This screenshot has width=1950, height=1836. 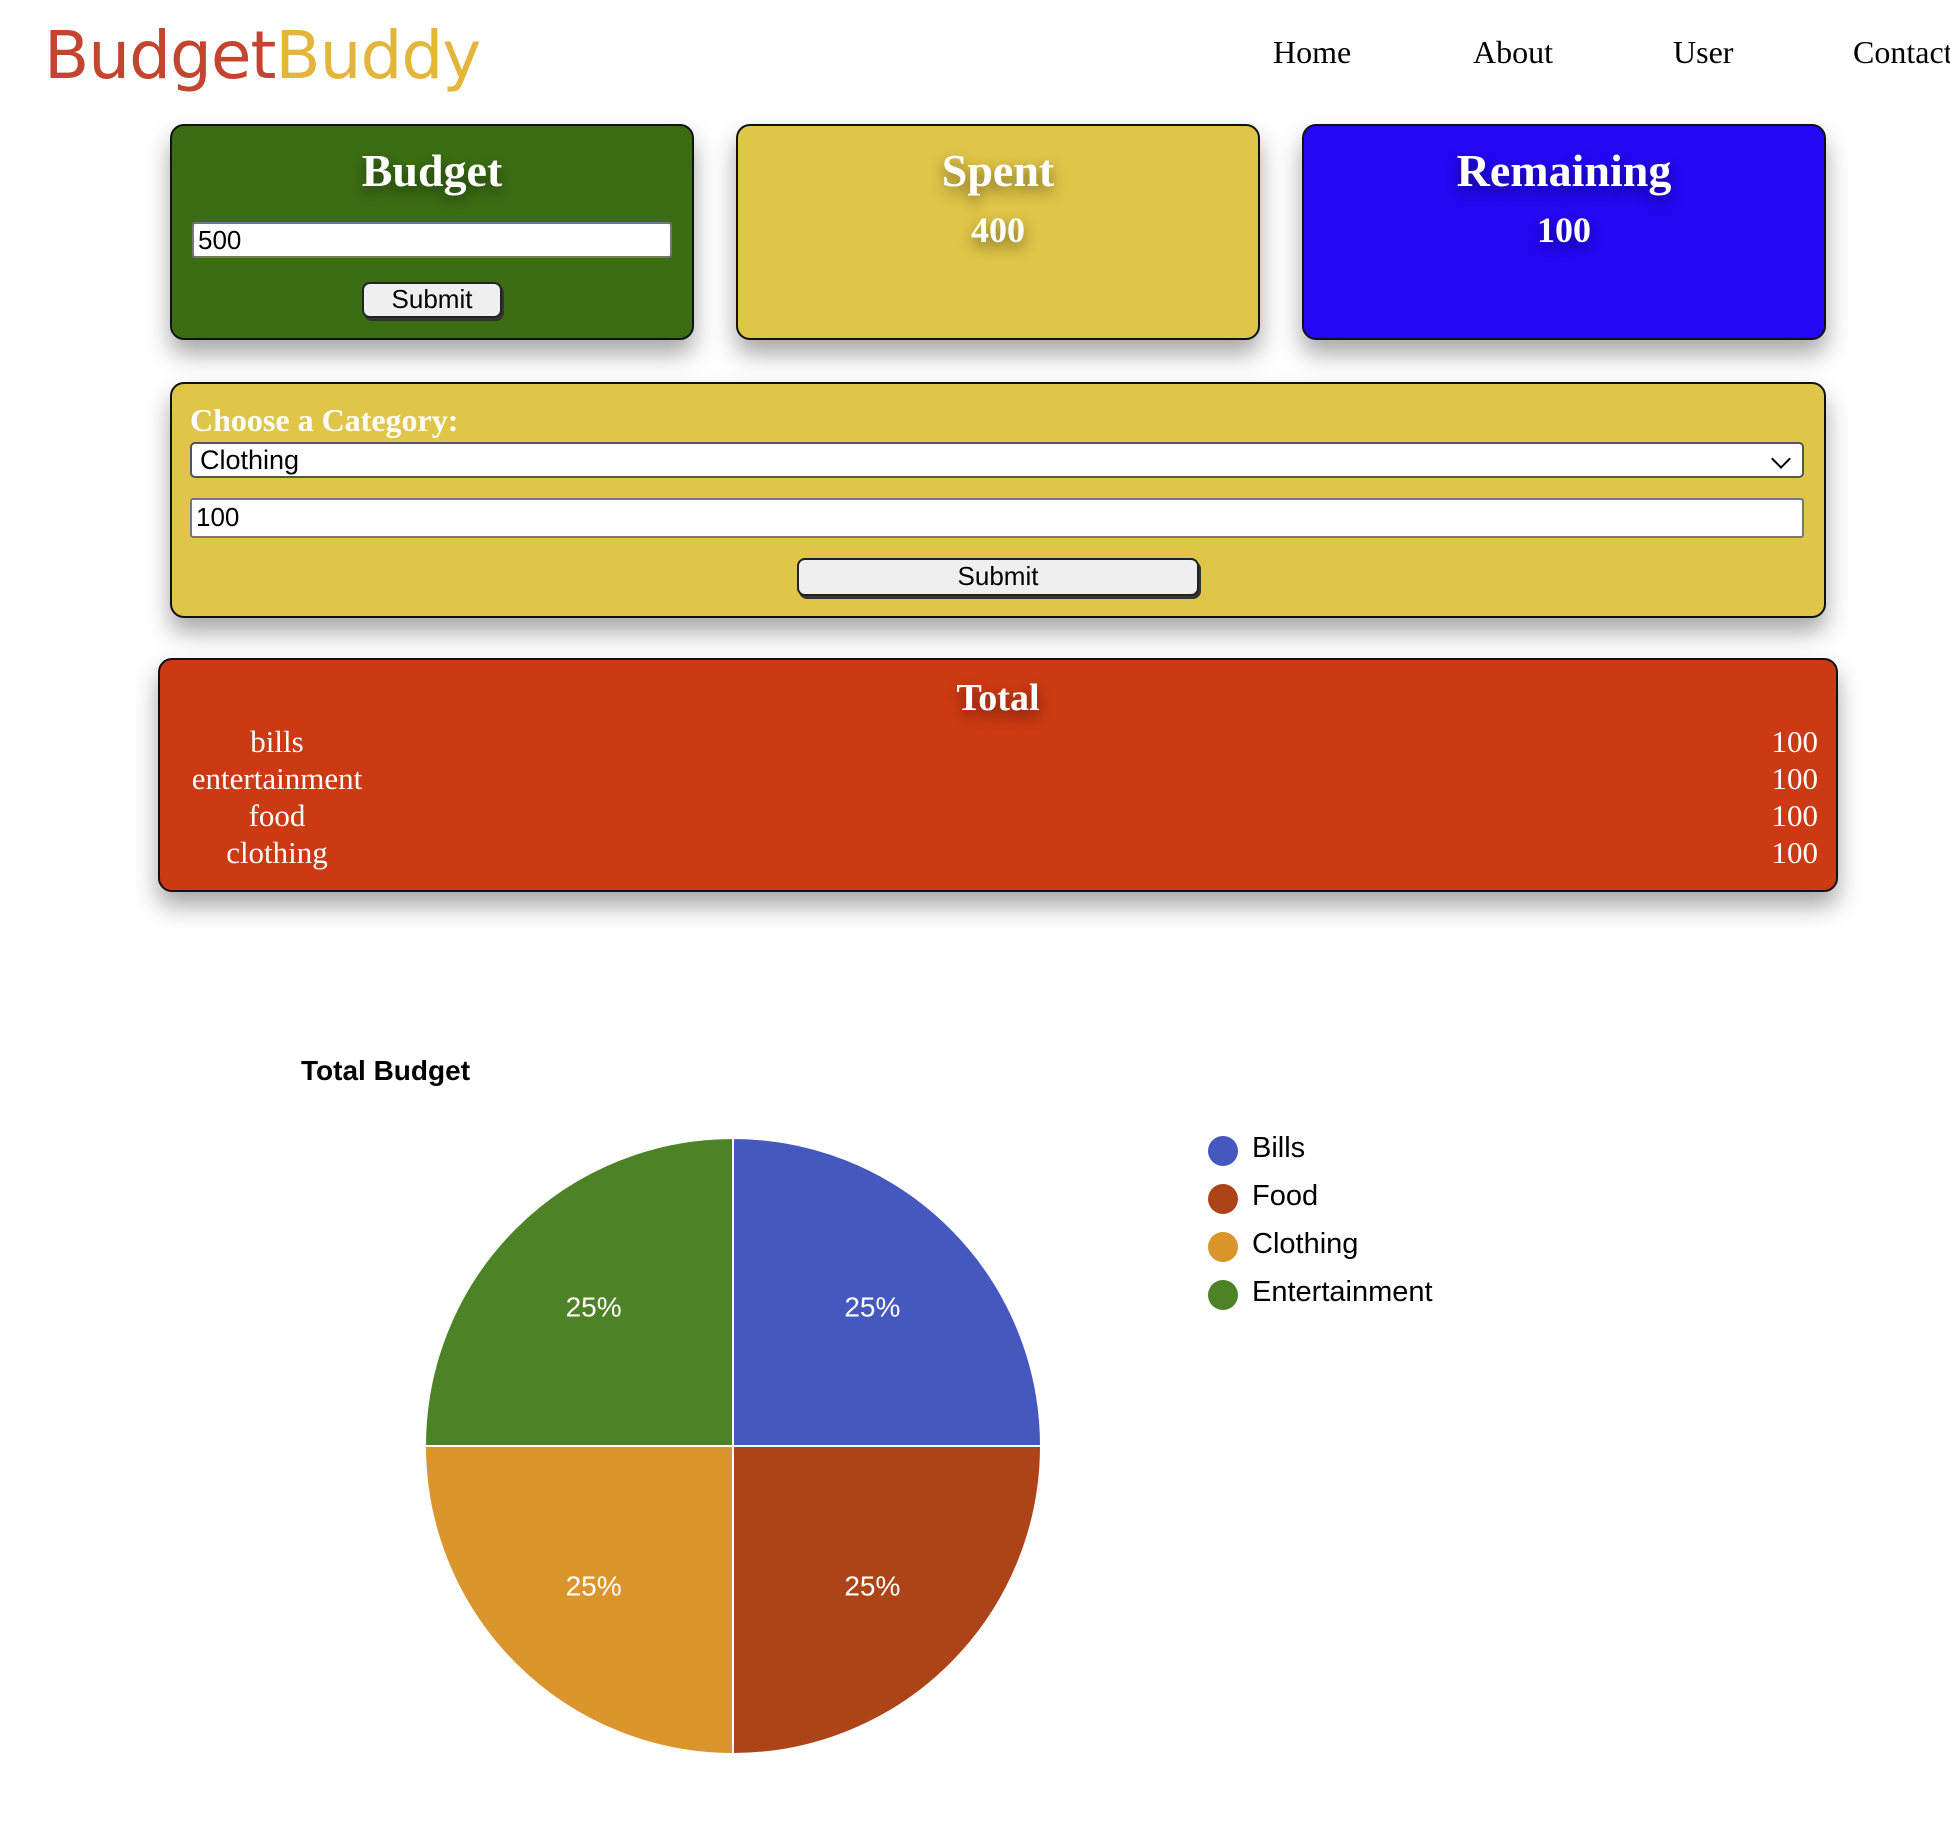 I want to click on pie-slice-food, so click(x=887, y=1600).